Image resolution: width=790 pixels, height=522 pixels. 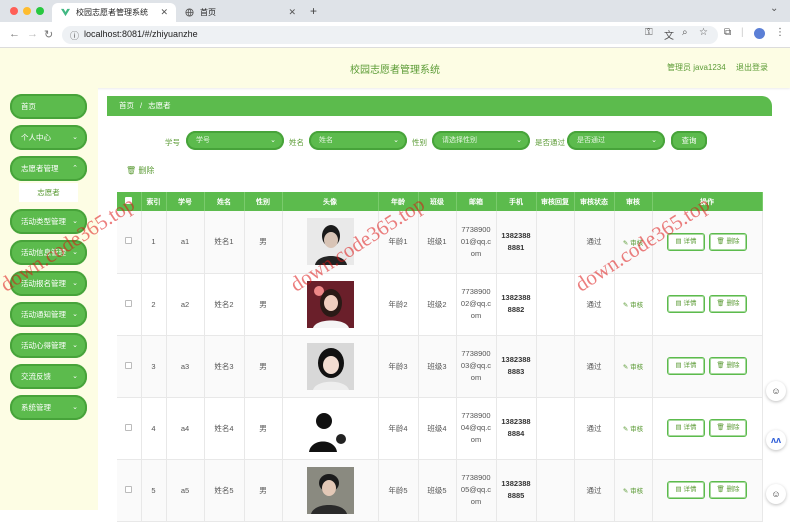 What do you see at coordinates (48, 34) in the screenshot?
I see `reload-icon: ↻` at bounding box center [48, 34].